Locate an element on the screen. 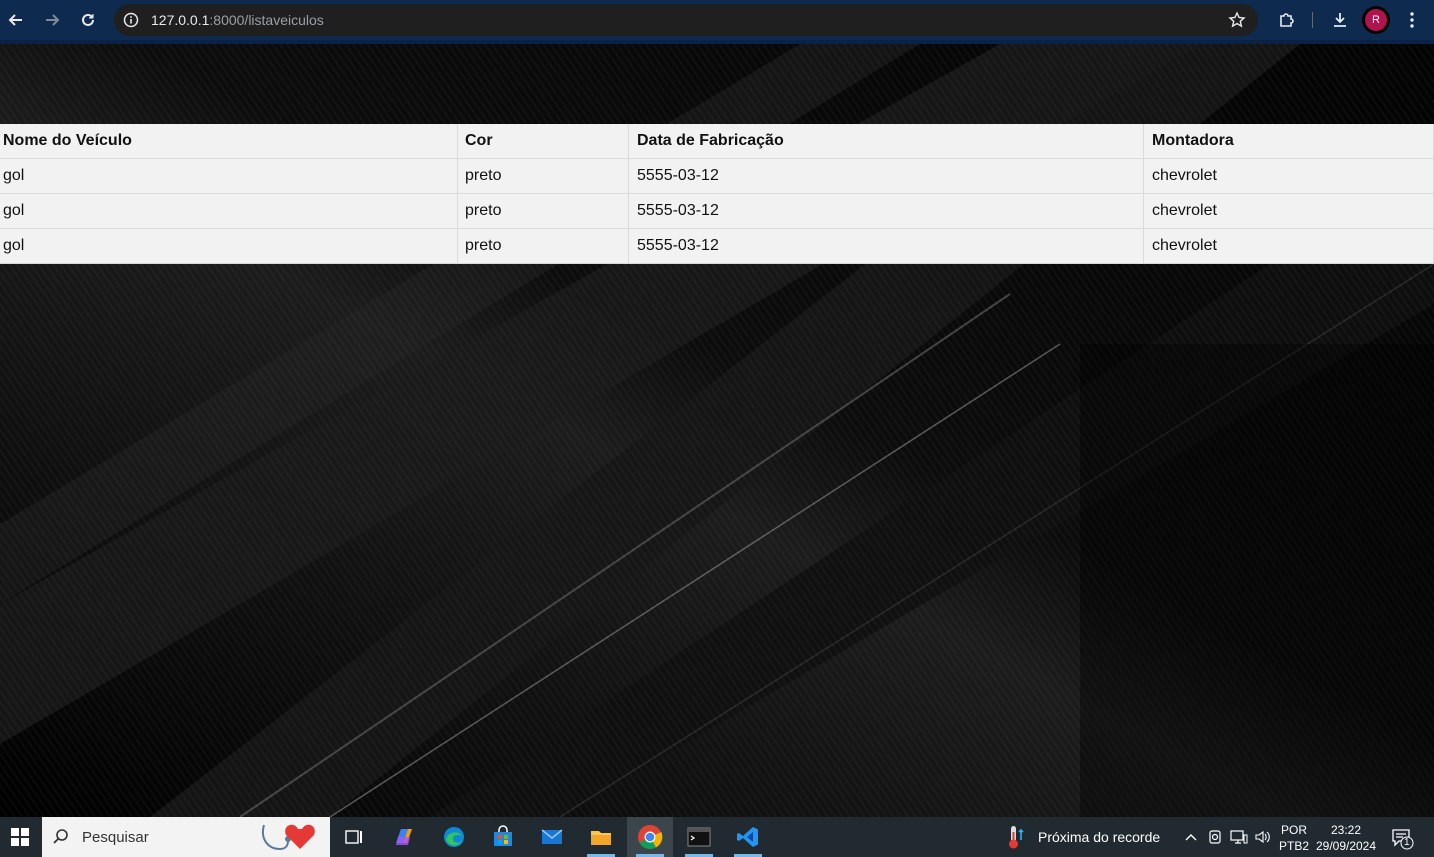 Image resolution: width=1434 pixels, height=857 pixels. url-path: :8000/listaveiculos is located at coordinates (266, 20).